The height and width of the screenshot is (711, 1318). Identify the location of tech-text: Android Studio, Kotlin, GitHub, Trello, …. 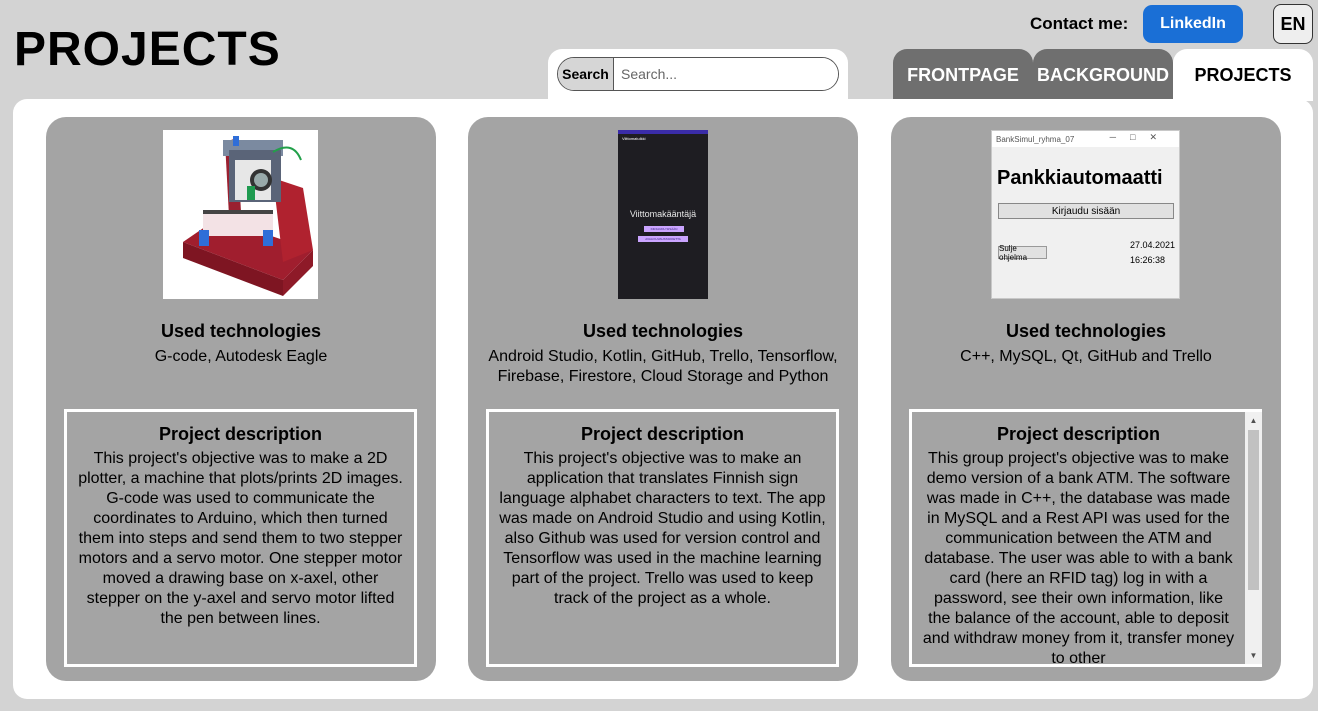
(663, 366).